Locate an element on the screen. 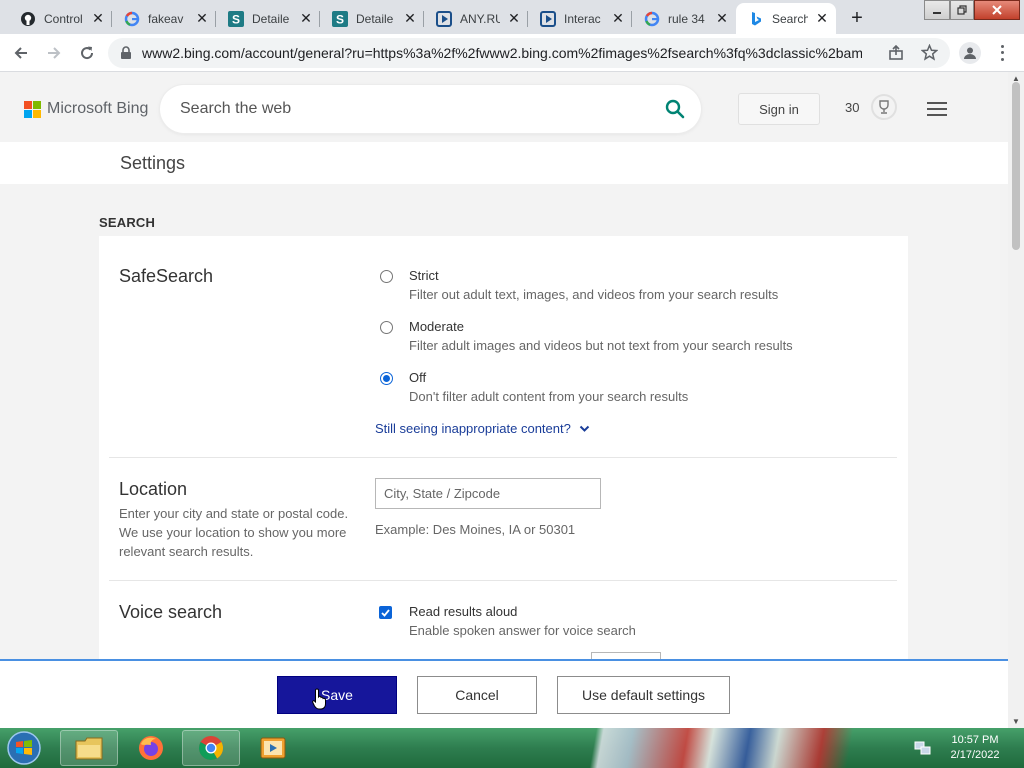 Image resolution: width=1024 pixels, height=768 pixels. bookmark-star-icon is located at coordinates (929, 54).